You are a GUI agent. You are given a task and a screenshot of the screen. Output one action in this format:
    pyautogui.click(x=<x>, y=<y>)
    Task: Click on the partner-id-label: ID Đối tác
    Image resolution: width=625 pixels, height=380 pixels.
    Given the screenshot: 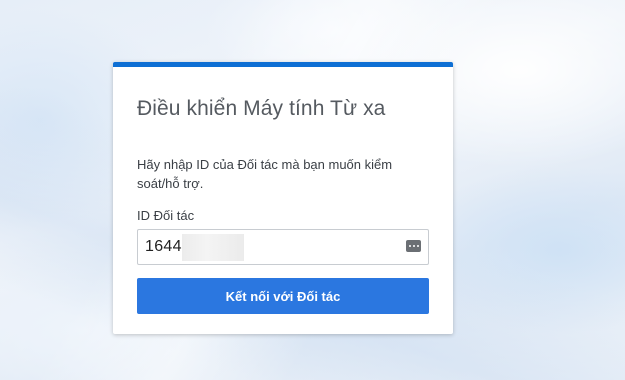 What is the action you would take?
    pyautogui.click(x=166, y=215)
    